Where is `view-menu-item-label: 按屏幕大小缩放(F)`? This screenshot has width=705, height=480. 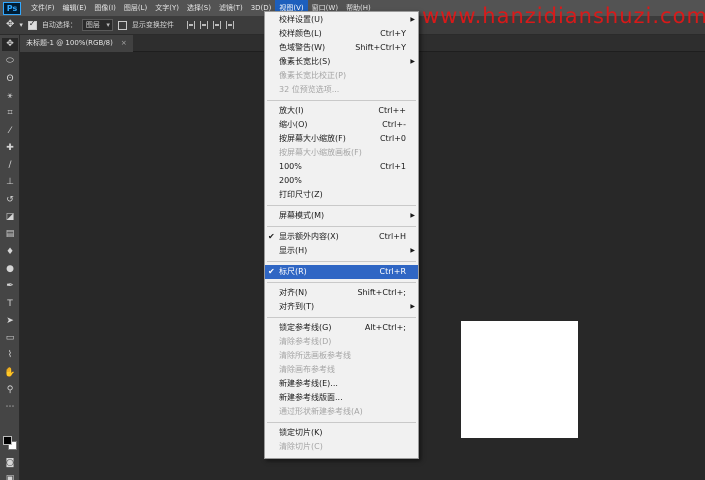 view-menu-item-label: 按屏幕大小缩放(F) is located at coordinates (312, 138).